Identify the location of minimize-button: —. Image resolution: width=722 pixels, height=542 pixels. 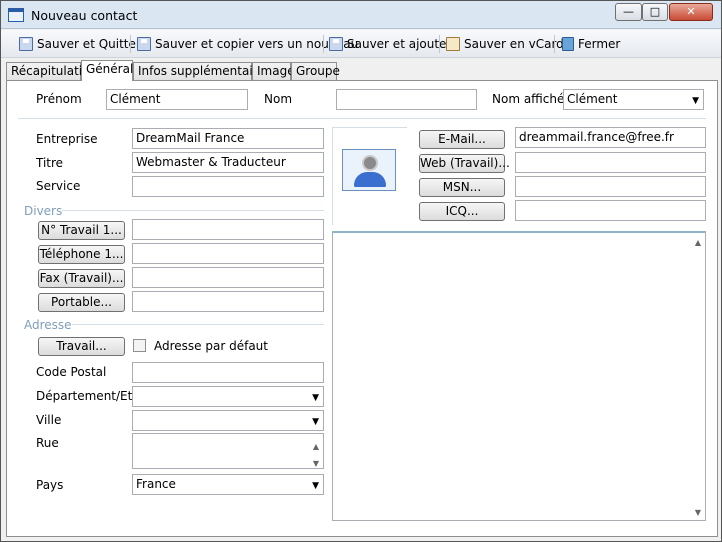
(628, 12).